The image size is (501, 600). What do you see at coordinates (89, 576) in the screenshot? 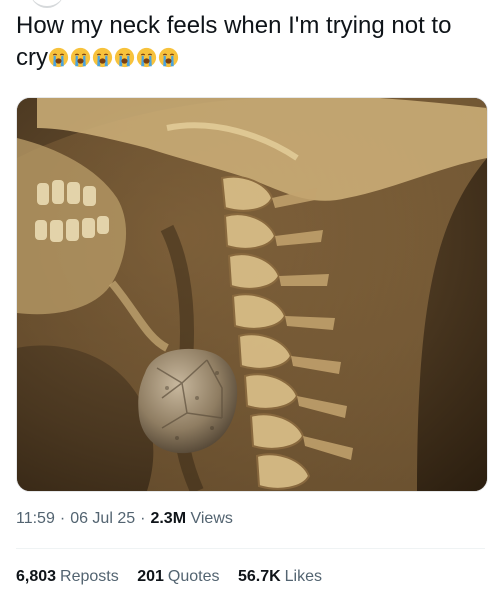
I see `reposts-label: Reposts` at bounding box center [89, 576].